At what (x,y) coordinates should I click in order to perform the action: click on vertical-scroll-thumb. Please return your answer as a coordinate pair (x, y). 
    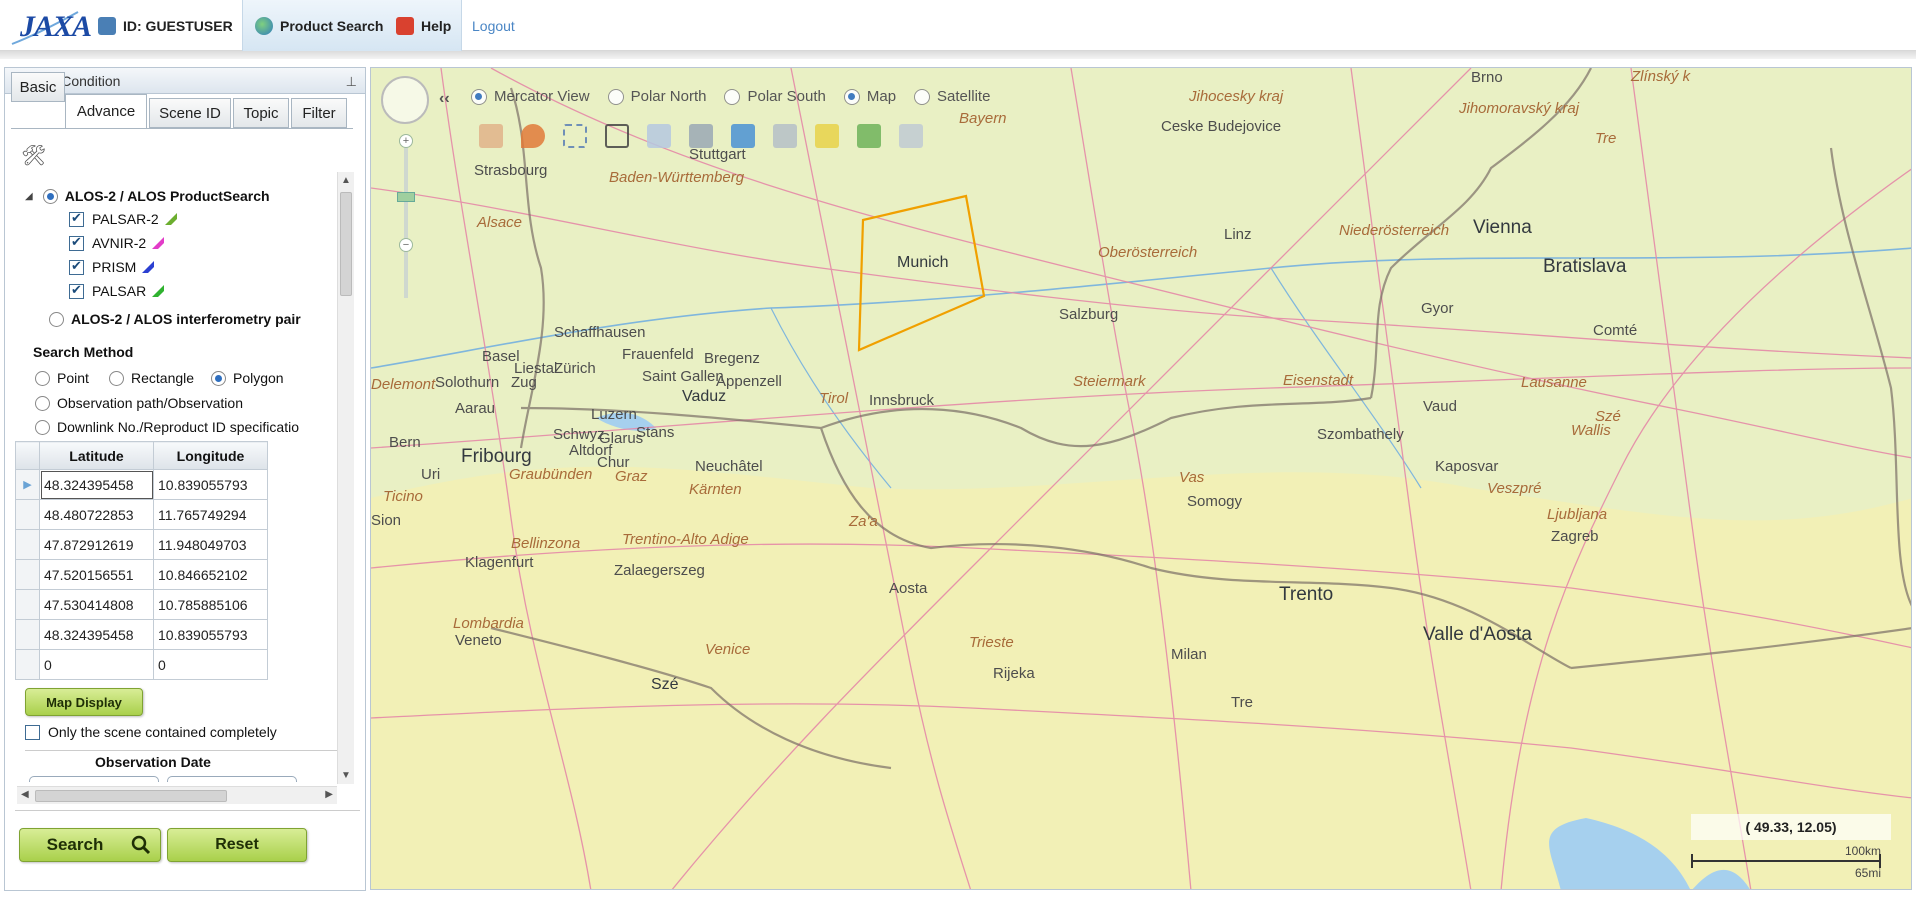
    Looking at the image, I should click on (346, 244).